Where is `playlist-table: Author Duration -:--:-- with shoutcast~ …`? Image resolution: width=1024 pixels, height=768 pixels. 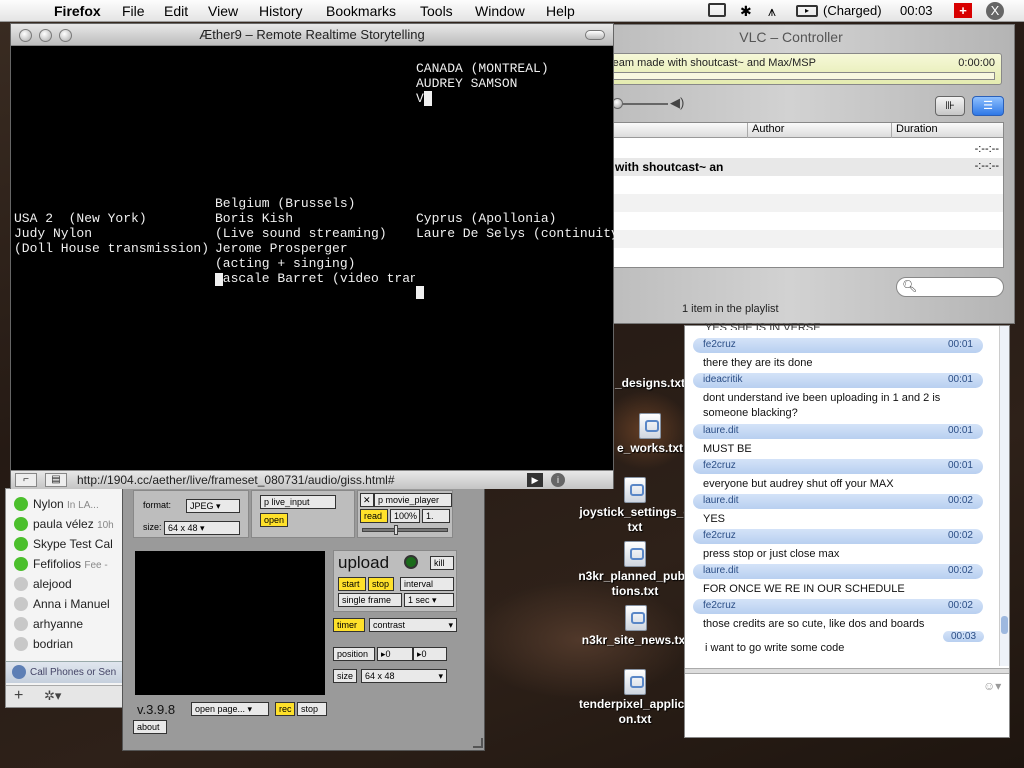 playlist-table: Author Duration -:--:-- with shoutcast~ … is located at coordinates (805, 195).